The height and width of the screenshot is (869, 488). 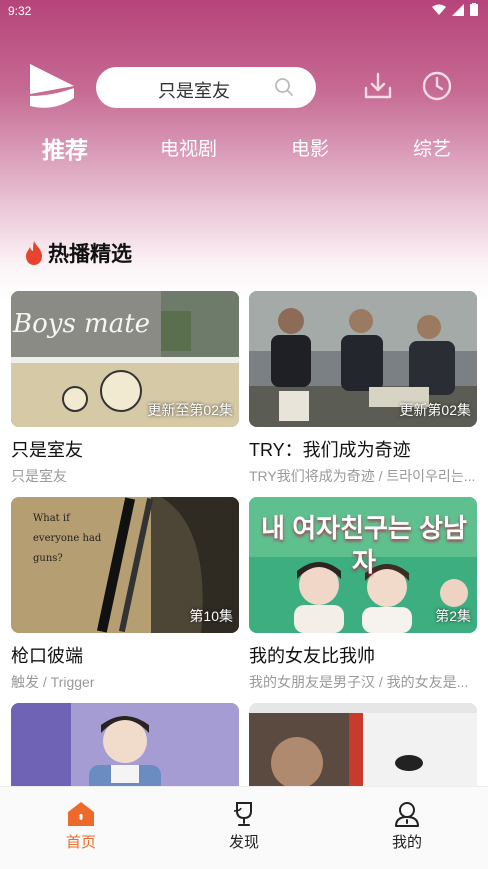 I want to click on drama-title: 枪口彼端, so click(x=47, y=656).